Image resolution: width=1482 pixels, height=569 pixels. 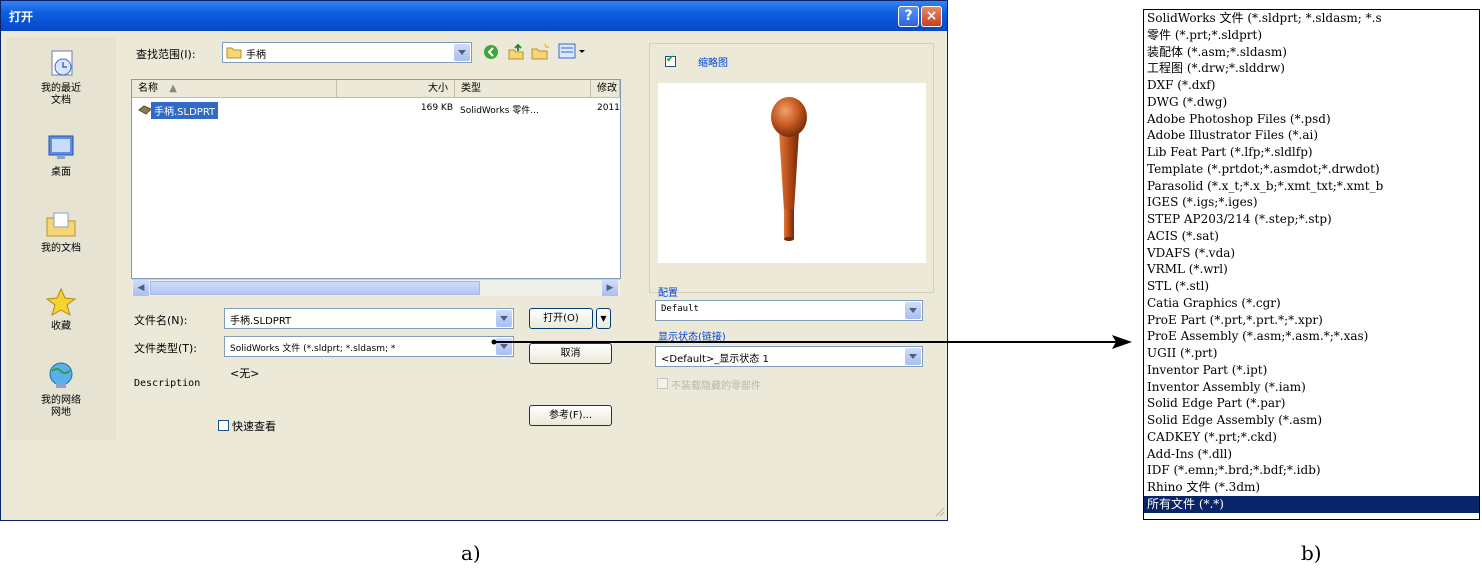 What do you see at coordinates (1265, 186) in the screenshot?
I see `file-type-option: Parasolid (*.x_t;*.x_b;*.xmt_txt;*.xmt_b` at bounding box center [1265, 186].